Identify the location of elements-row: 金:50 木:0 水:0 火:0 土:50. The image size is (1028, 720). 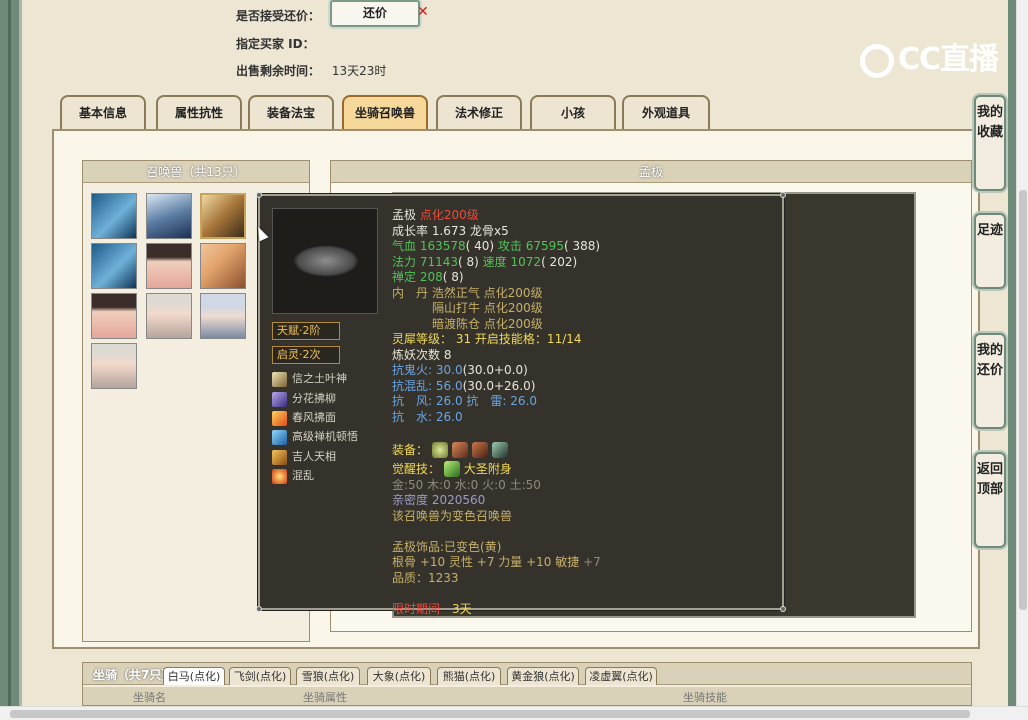
(466, 484).